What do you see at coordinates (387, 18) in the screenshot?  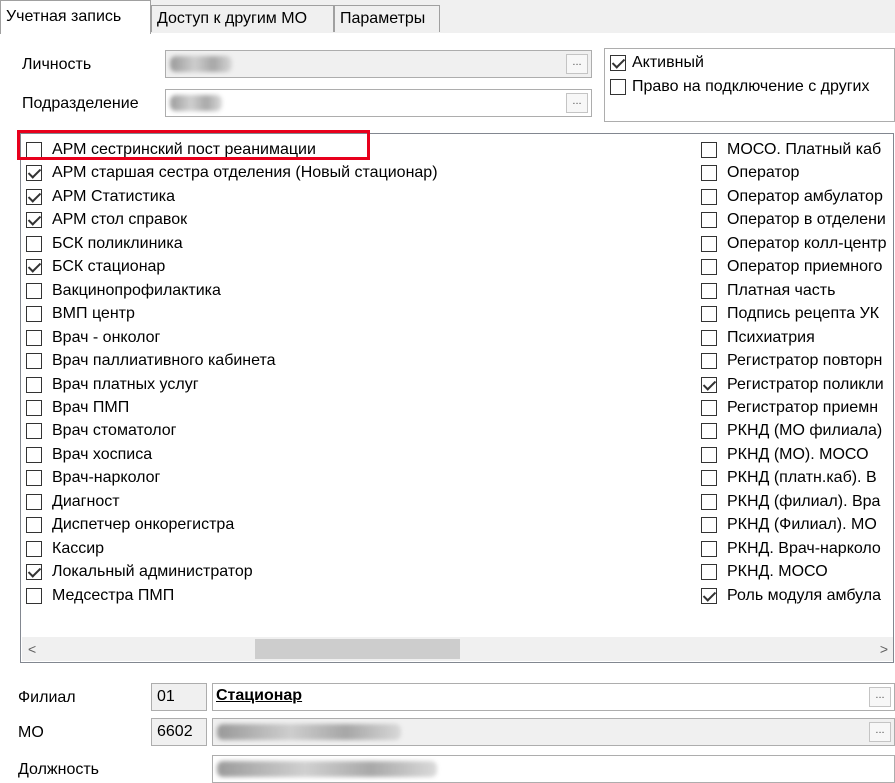 I see `tab-parameters: Параметры` at bounding box center [387, 18].